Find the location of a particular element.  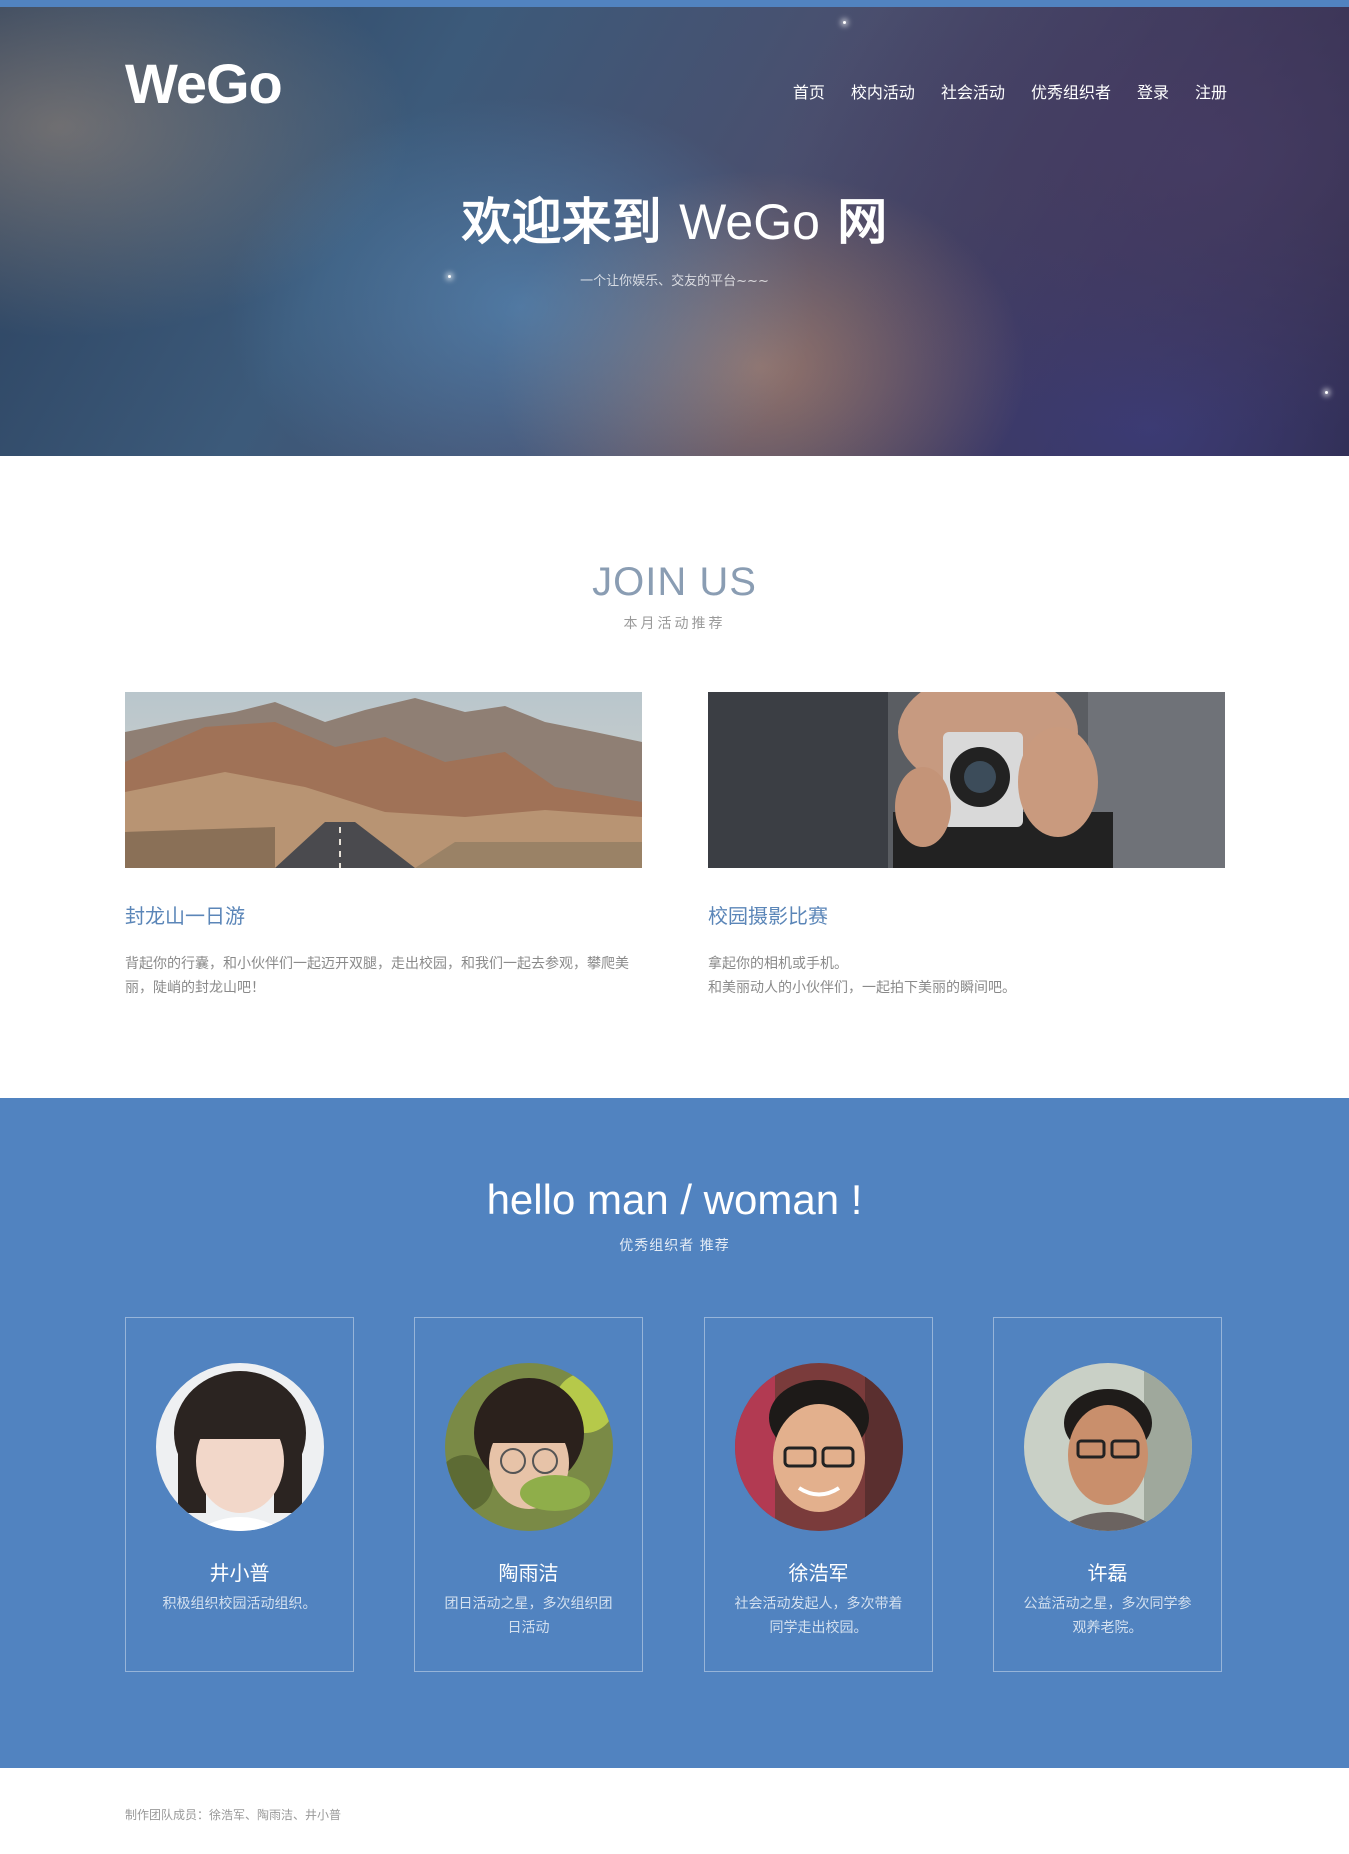

nav-social-activities: 社会活动 is located at coordinates (973, 91).